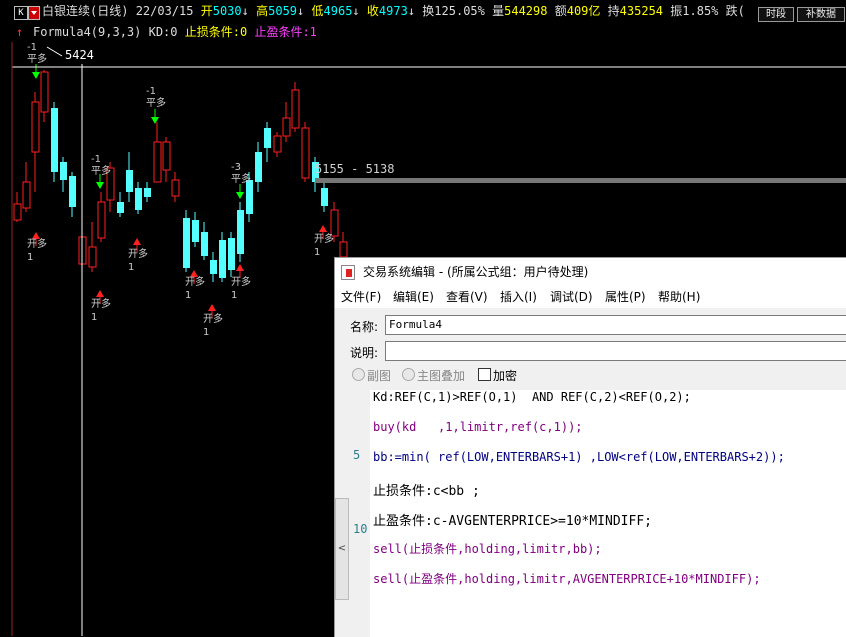  What do you see at coordinates (163, 32) in the screenshot?
I see `kd-value: KD:0` at bounding box center [163, 32].